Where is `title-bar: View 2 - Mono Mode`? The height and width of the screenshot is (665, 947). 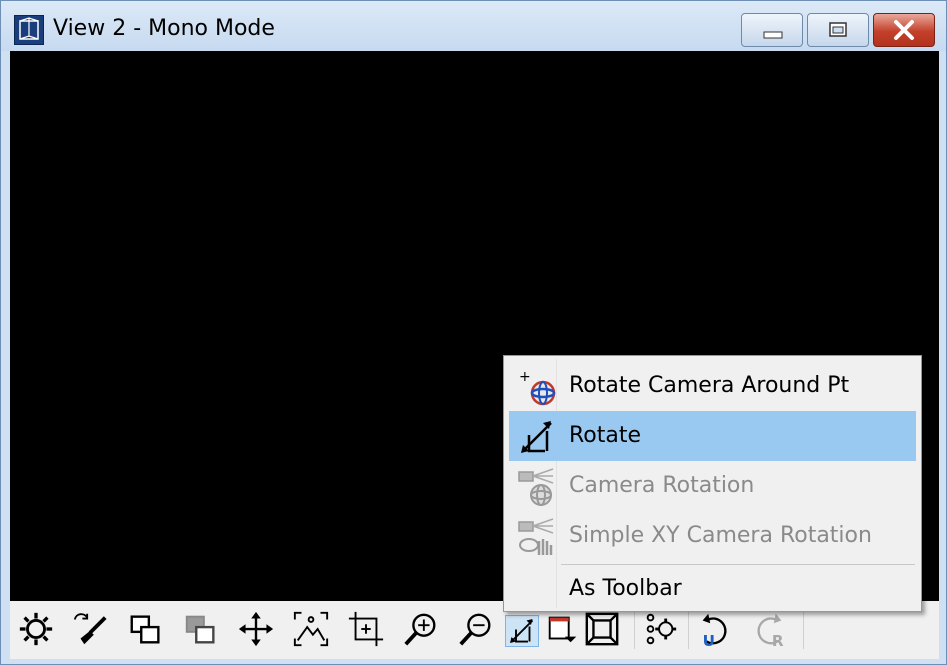
title-bar: View 2 - Mono Mode is located at coordinates (473, 26).